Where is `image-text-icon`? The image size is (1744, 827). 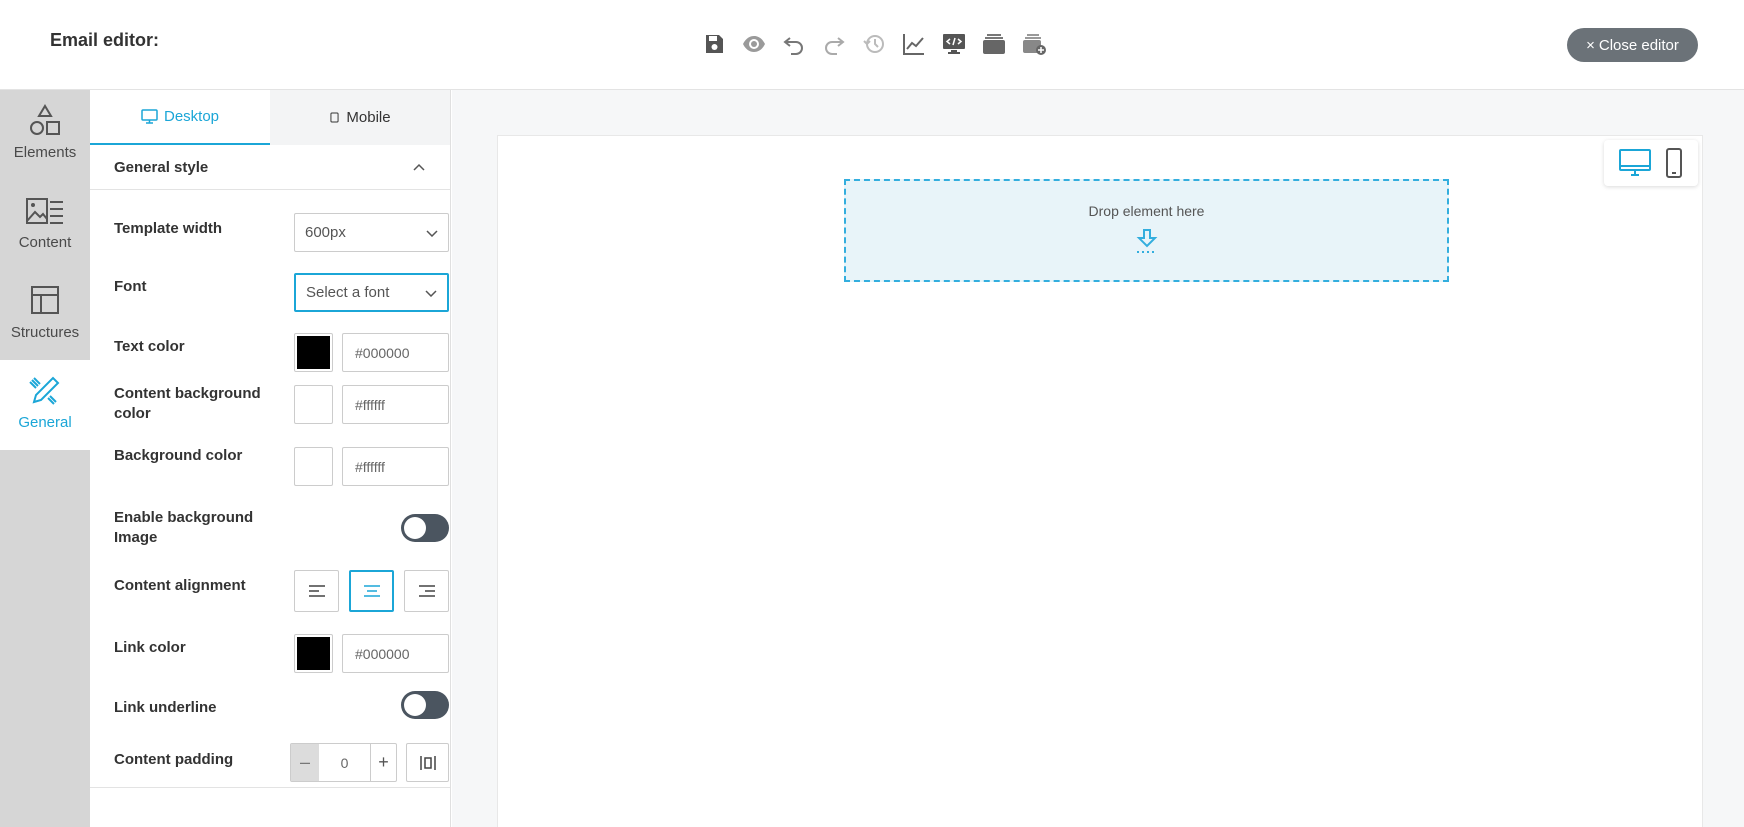 image-text-icon is located at coordinates (44, 211).